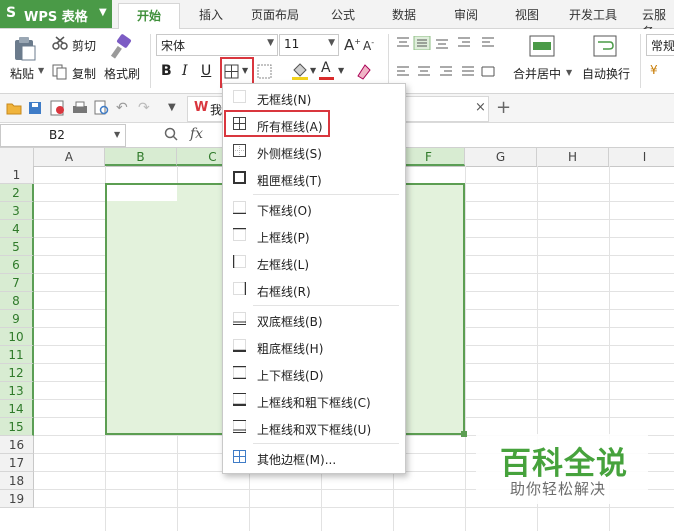 The width and height of the screenshot is (674, 531). What do you see at coordinates (84, 73) in the screenshot?
I see `copy-label: 复制` at bounding box center [84, 73].